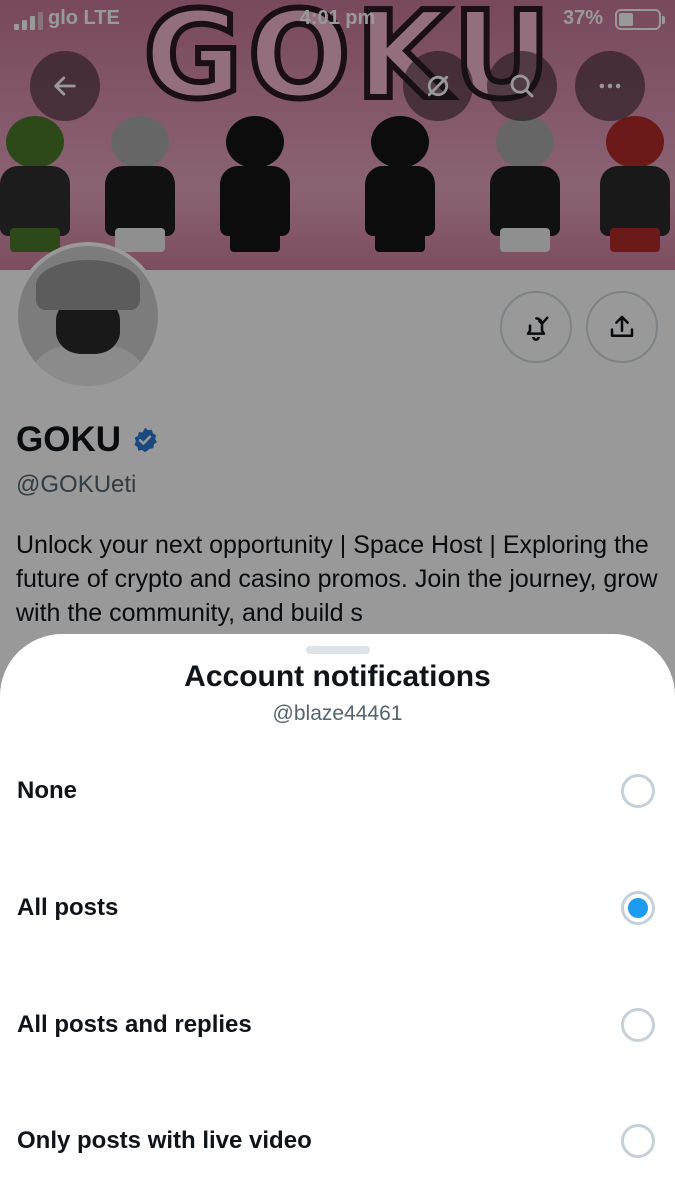  I want to click on option-label: All posts and replies, so click(134, 1024).